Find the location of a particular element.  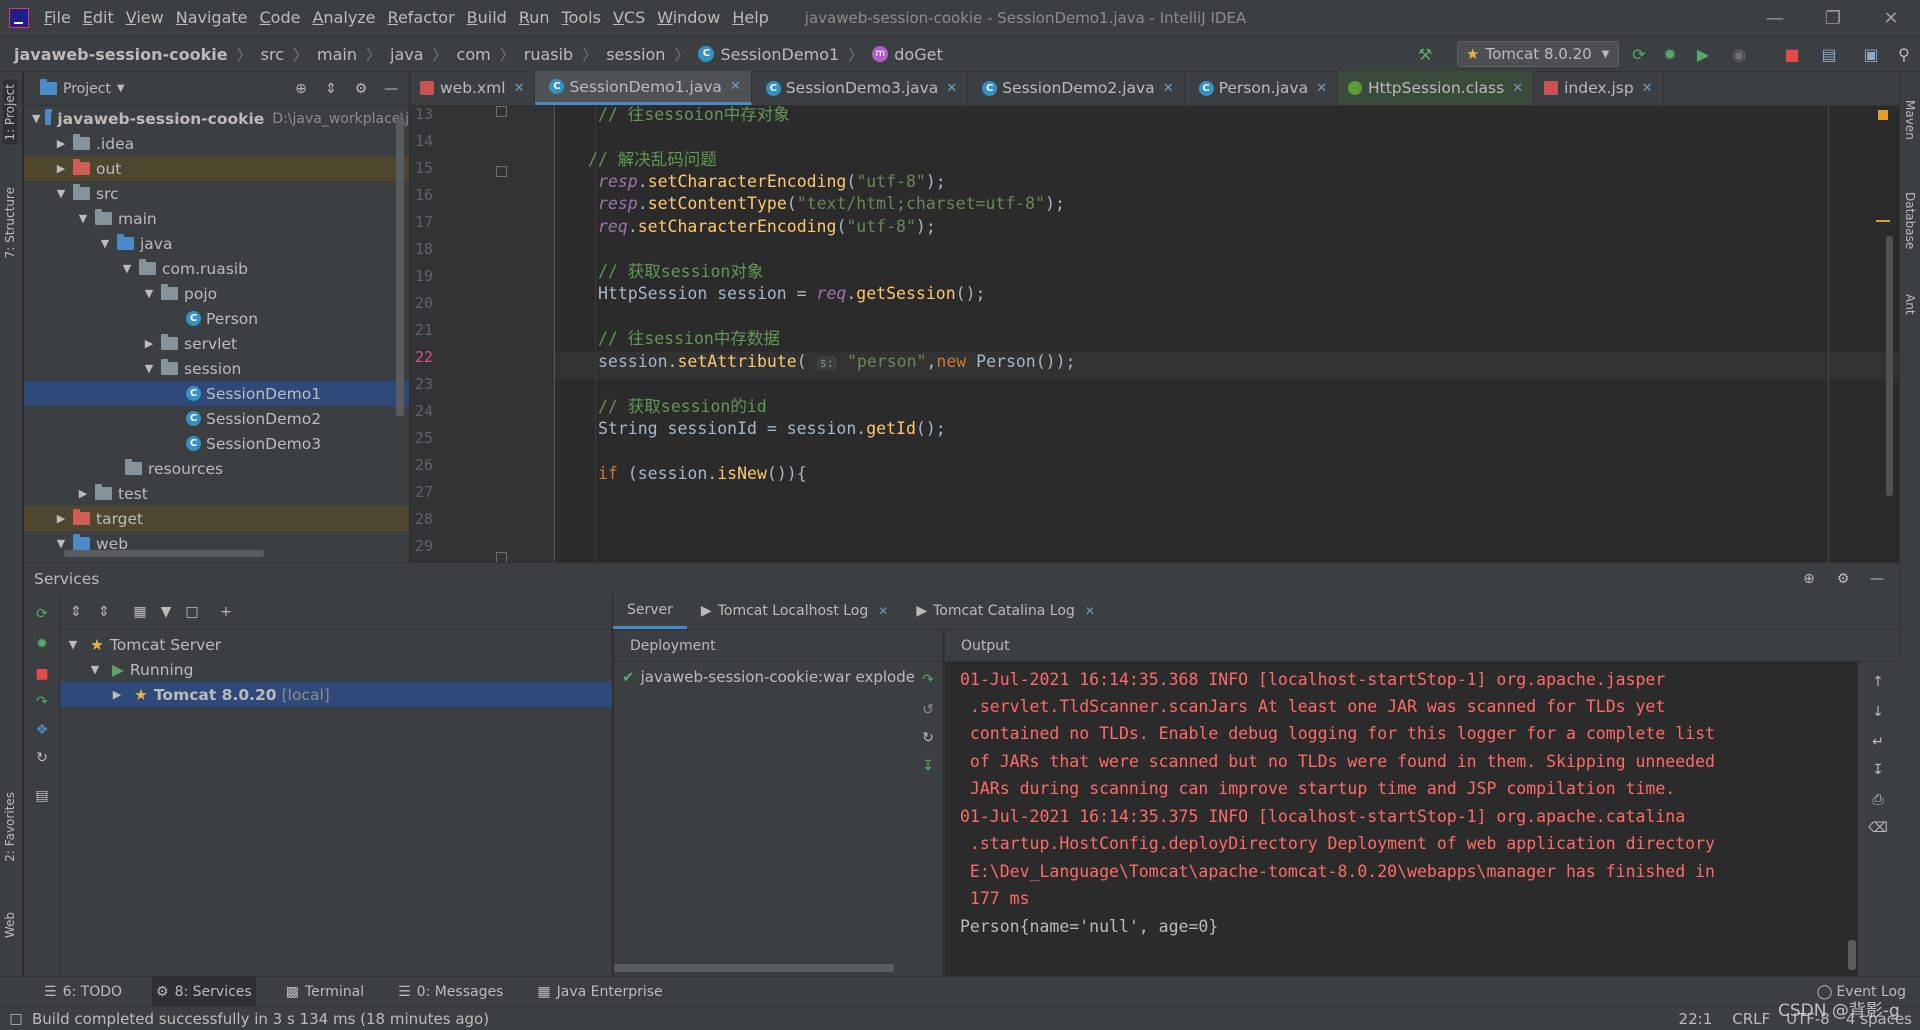

menu-tools: Tools is located at coordinates (581, 18).